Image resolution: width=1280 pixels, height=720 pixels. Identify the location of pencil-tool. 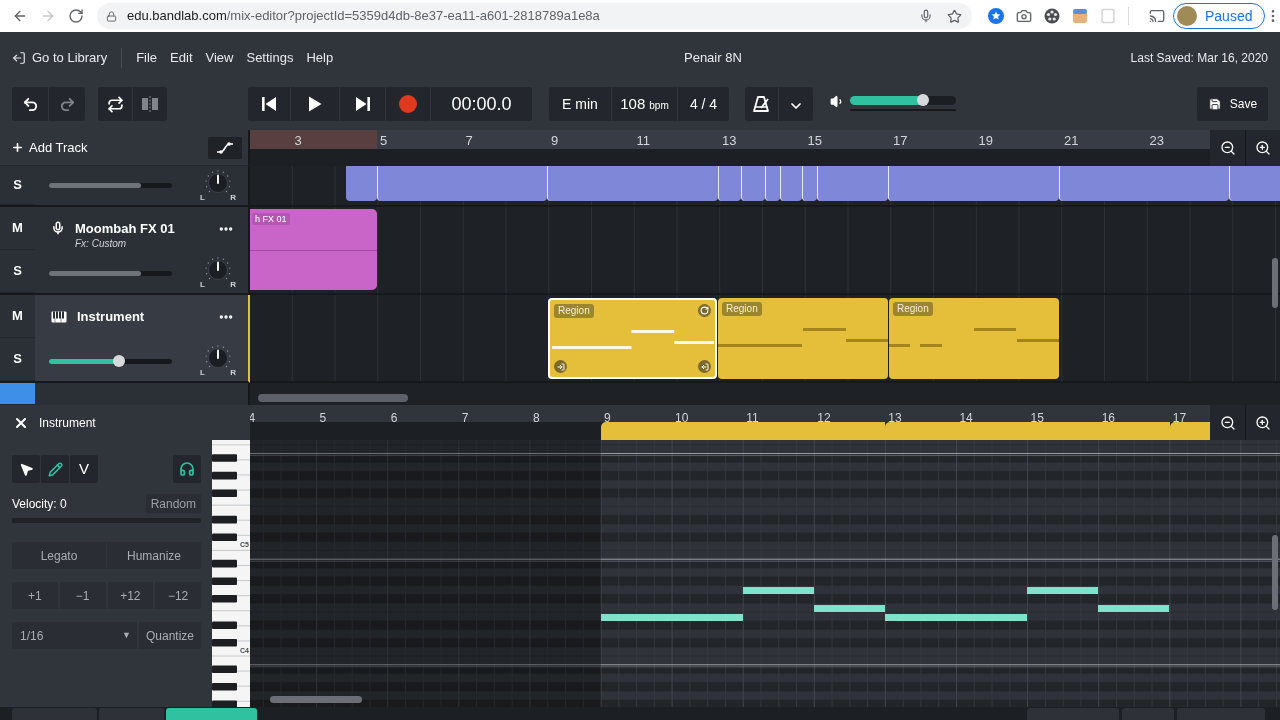
(55, 469).